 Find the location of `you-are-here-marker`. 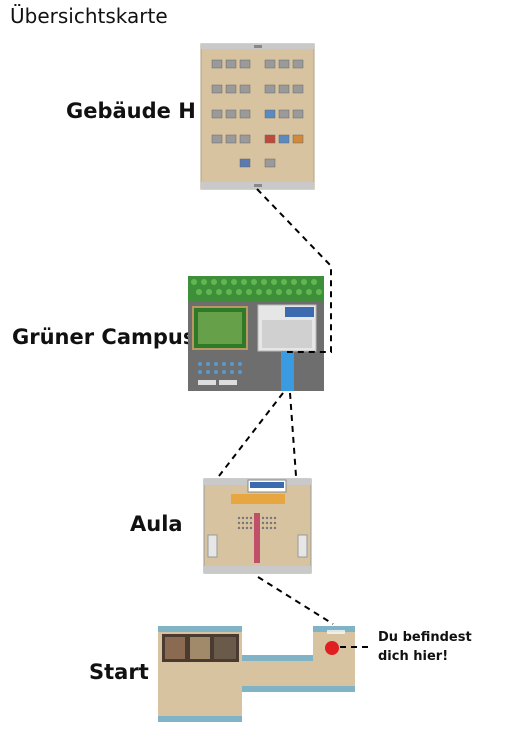

you-are-here-marker is located at coordinates (332, 648).